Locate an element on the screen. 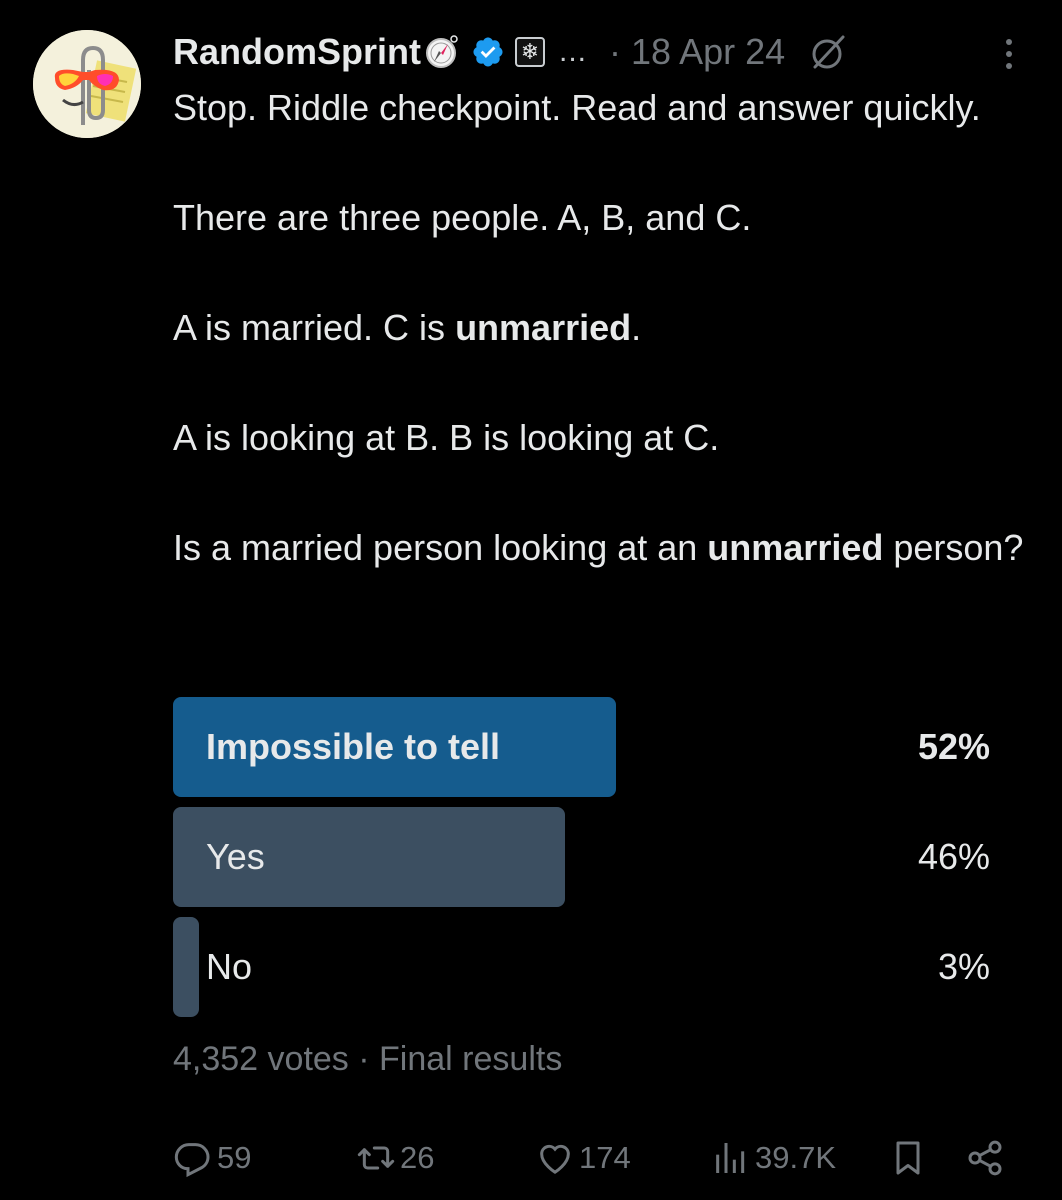 This screenshot has width=1062, height=1200. views-button: 39.7K is located at coordinates (773, 1158).